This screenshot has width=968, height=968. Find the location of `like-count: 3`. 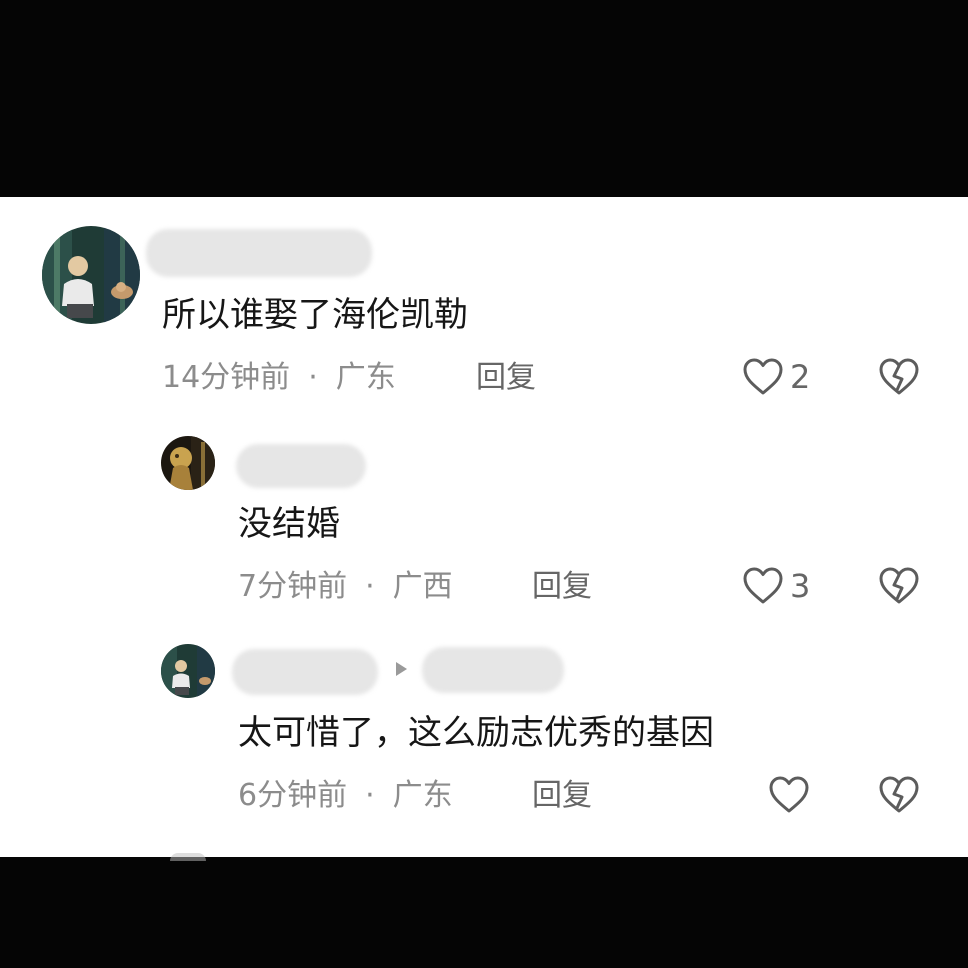

like-count: 3 is located at coordinates (800, 586).